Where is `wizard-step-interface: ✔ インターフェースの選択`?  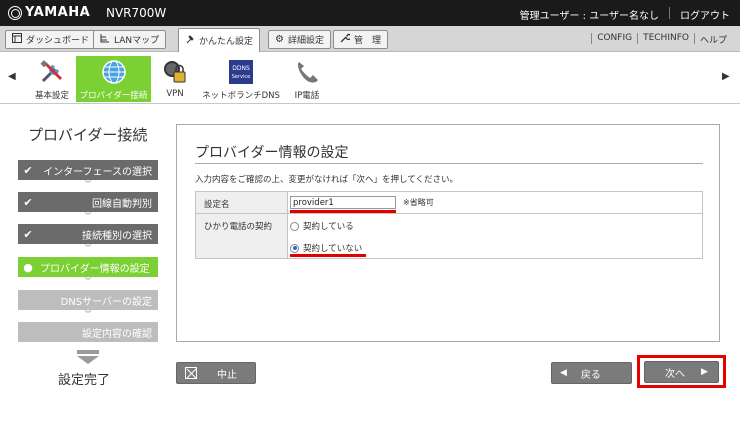 wizard-step-interface: ✔ インターフェースの選択 is located at coordinates (88, 170).